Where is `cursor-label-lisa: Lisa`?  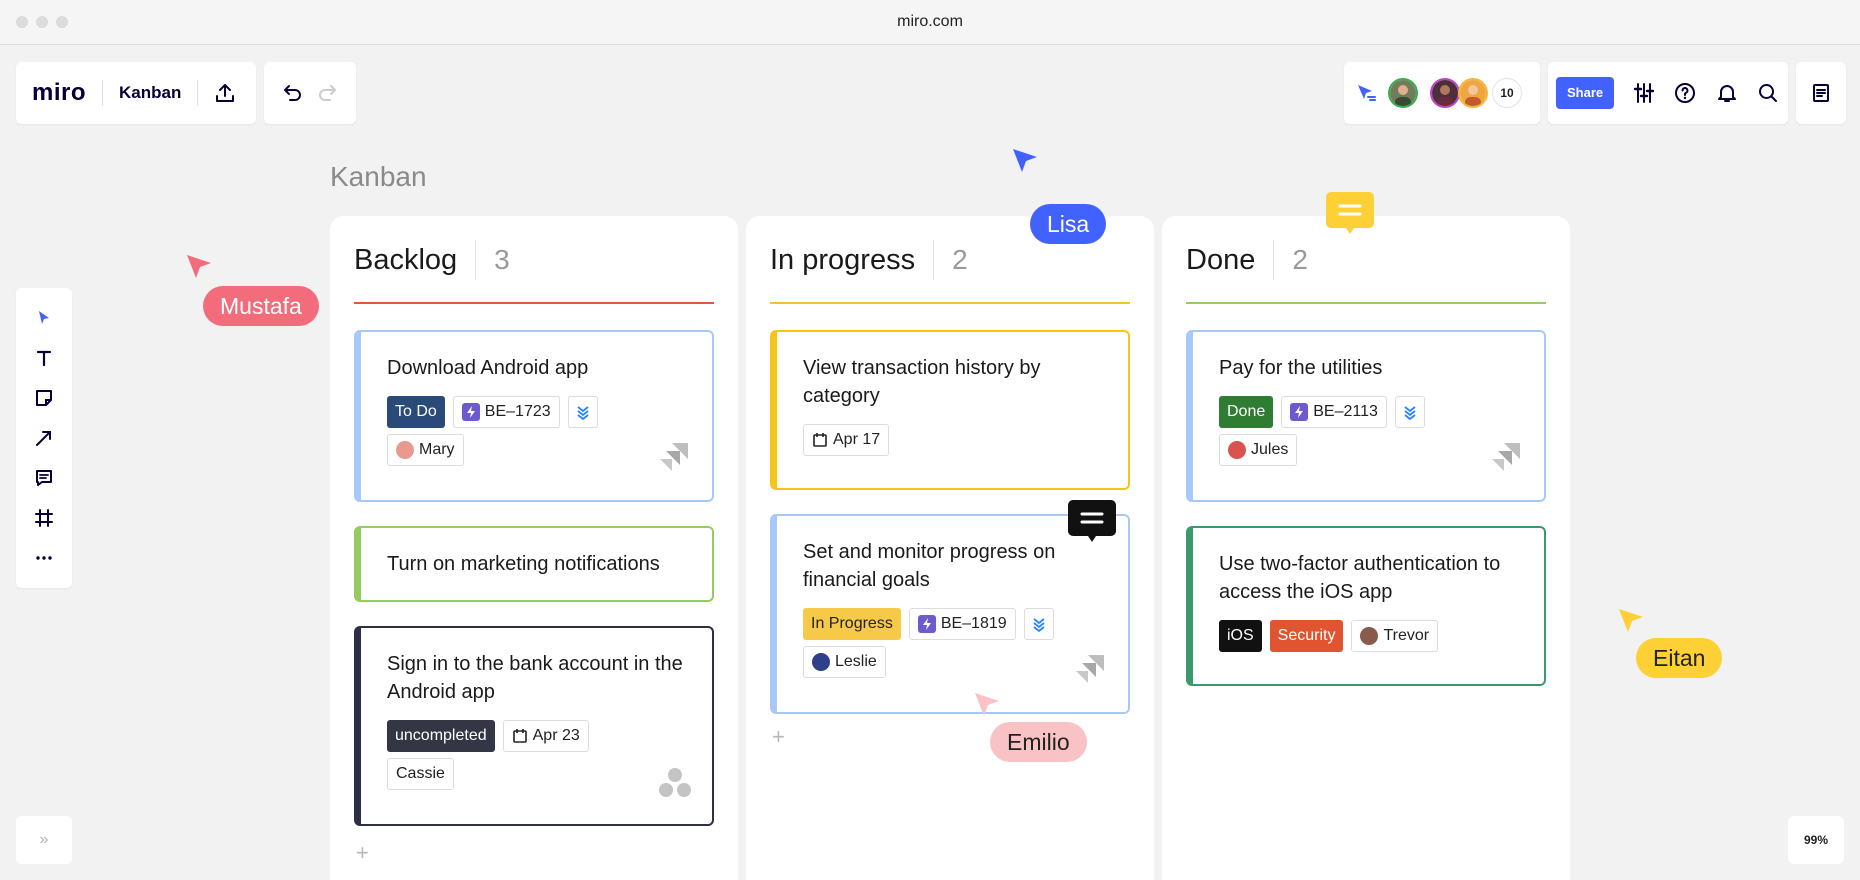 cursor-label-lisa: Lisa is located at coordinates (1068, 224).